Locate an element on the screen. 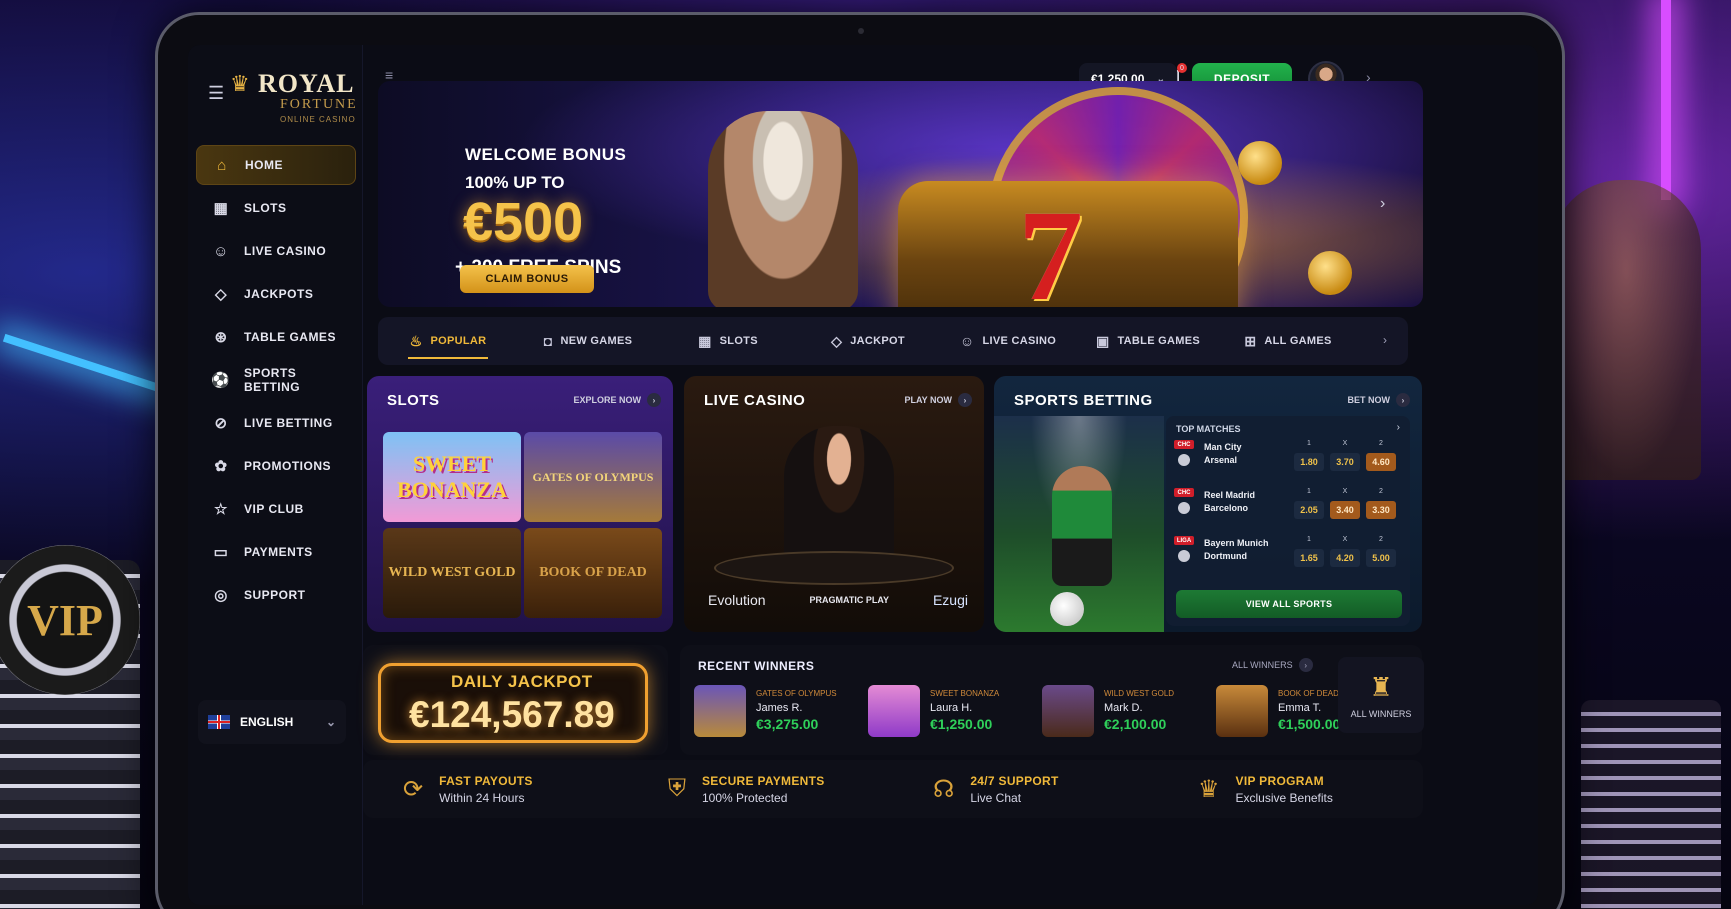 The height and width of the screenshot is (909, 1731). carousel-next-icon: › is located at coordinates (1382, 204).